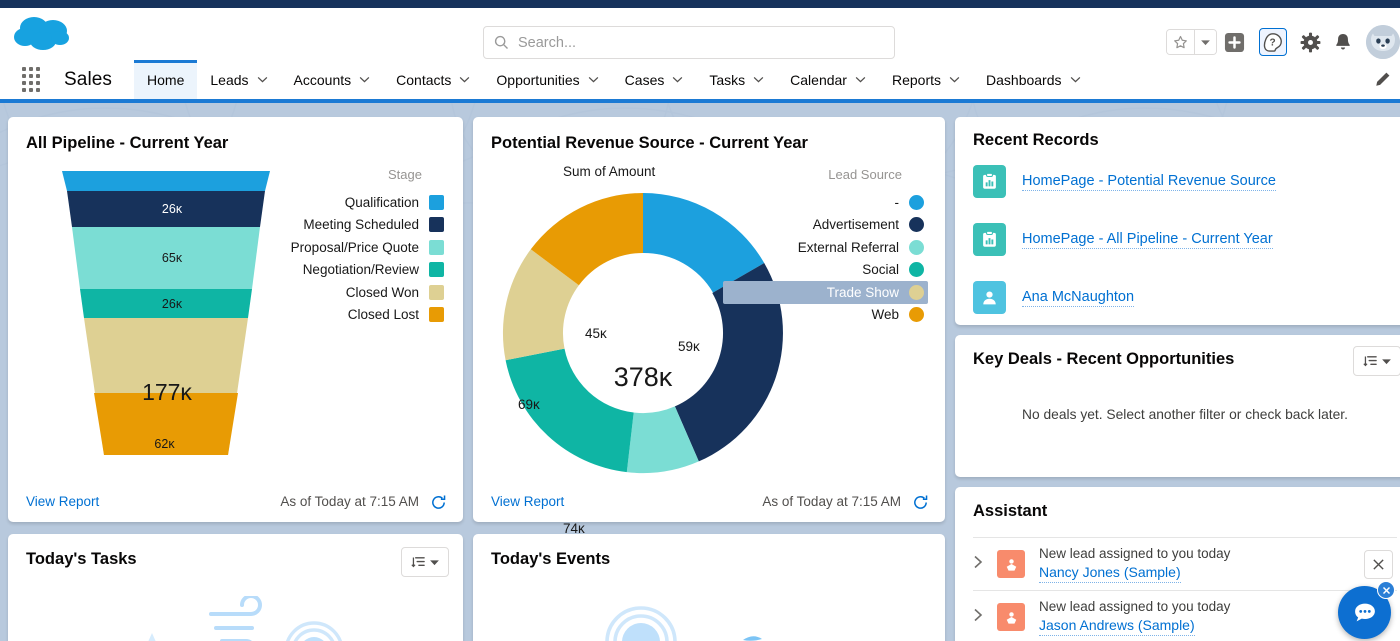 Image resolution: width=1400 pixels, height=641 pixels. I want to click on legend-label: Meeting Scheduled, so click(361, 225).